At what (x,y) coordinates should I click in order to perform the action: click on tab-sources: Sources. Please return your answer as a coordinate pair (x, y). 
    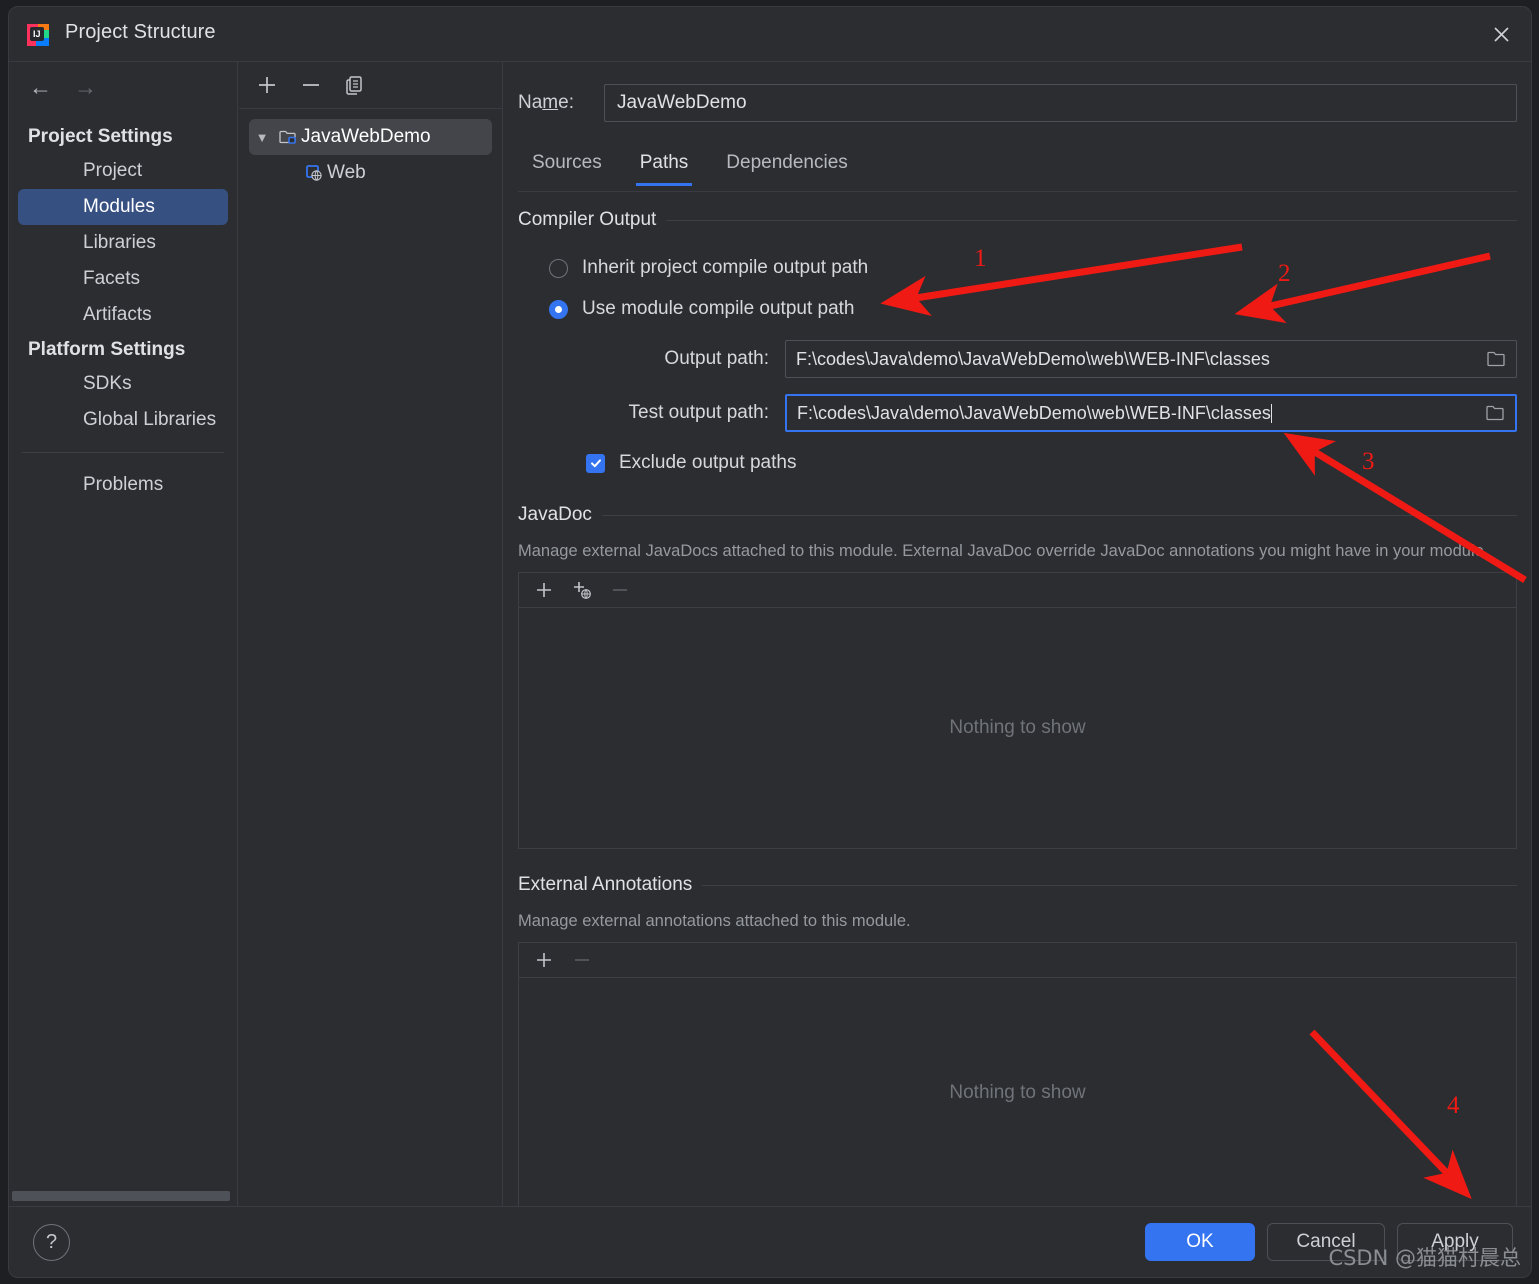
    Looking at the image, I should click on (567, 166).